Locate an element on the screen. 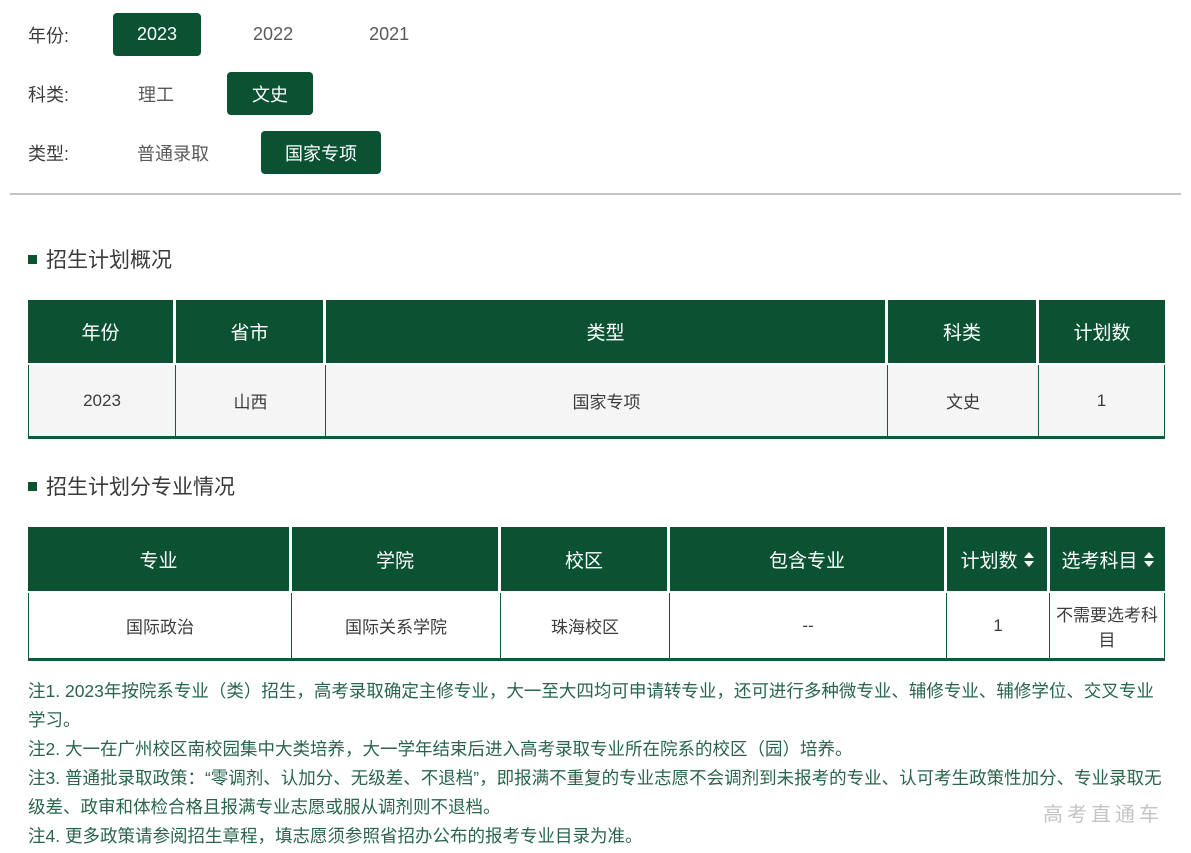  col-header-subject: 科类 is located at coordinates (963, 332).